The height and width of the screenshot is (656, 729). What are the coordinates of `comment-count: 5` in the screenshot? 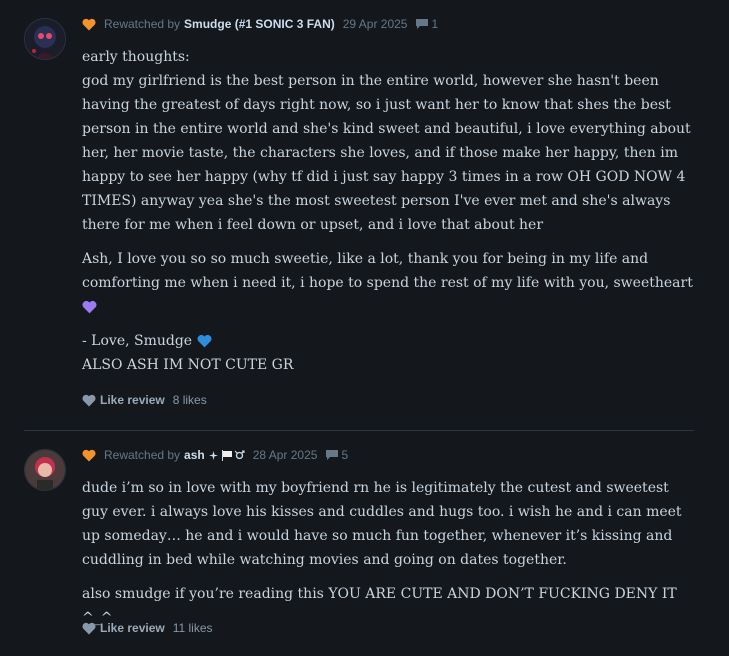 It's located at (336, 455).